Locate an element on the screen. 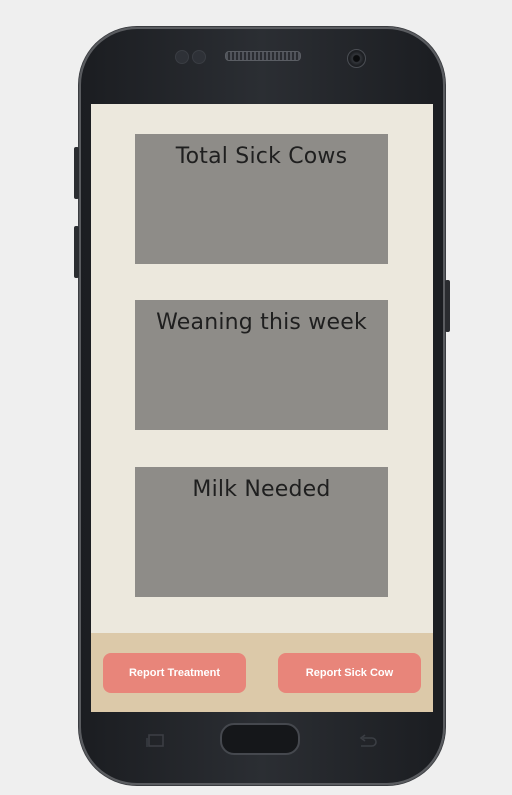  card-title: Weaning this week is located at coordinates (261, 322).